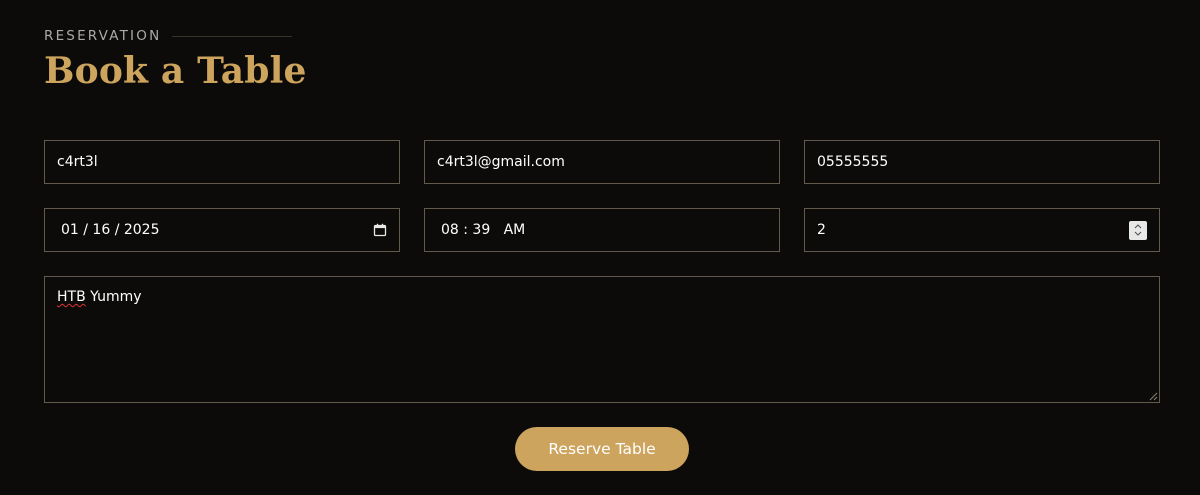  What do you see at coordinates (71, 297) in the screenshot?
I see `message-misspelled-word: HTB` at bounding box center [71, 297].